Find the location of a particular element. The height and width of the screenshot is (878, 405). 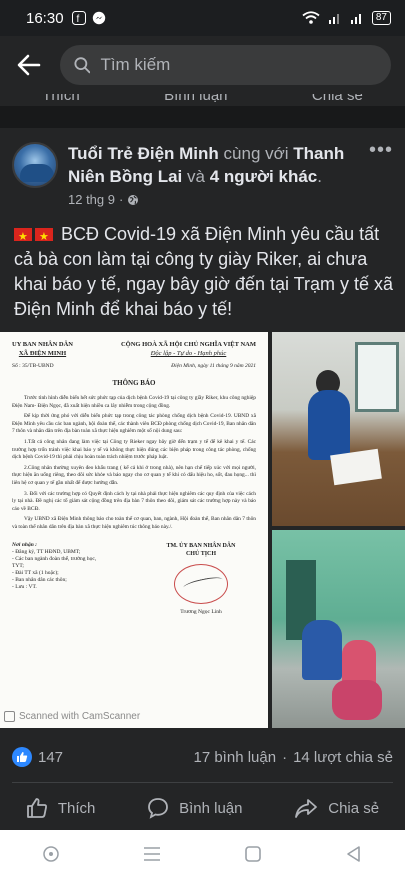

arrow-left-icon is located at coordinates (29, 65).